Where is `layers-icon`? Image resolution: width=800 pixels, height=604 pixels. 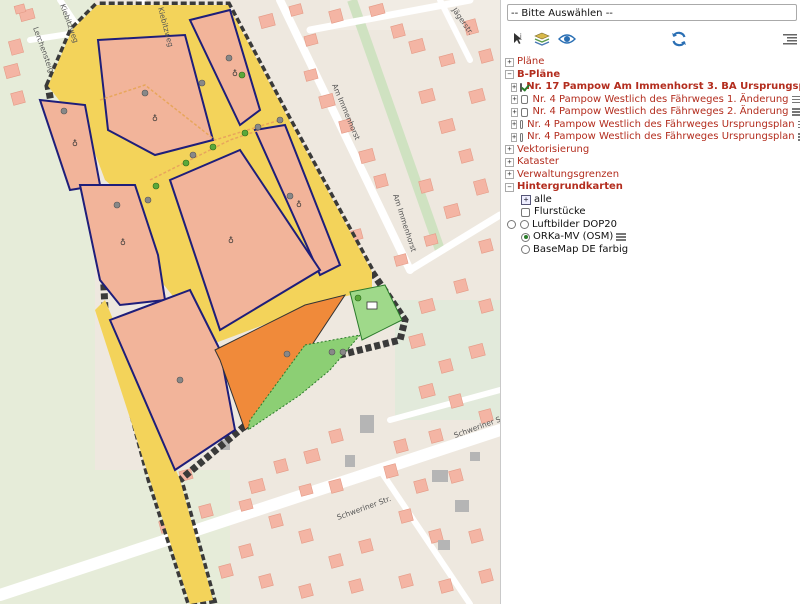 layers-icon is located at coordinates (542, 39).